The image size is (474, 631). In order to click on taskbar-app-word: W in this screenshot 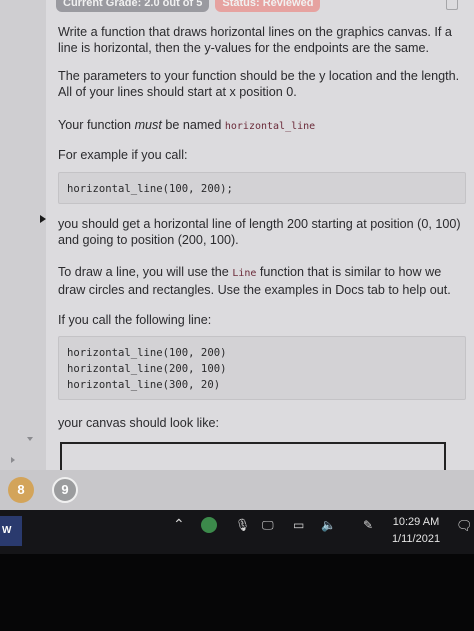, I will do `click(11, 531)`.